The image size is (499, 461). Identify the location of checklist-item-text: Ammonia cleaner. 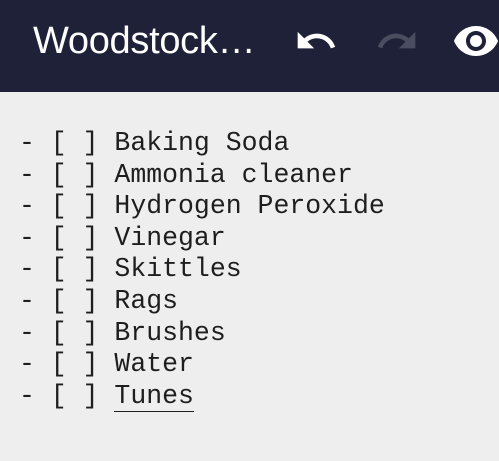
(233, 175).